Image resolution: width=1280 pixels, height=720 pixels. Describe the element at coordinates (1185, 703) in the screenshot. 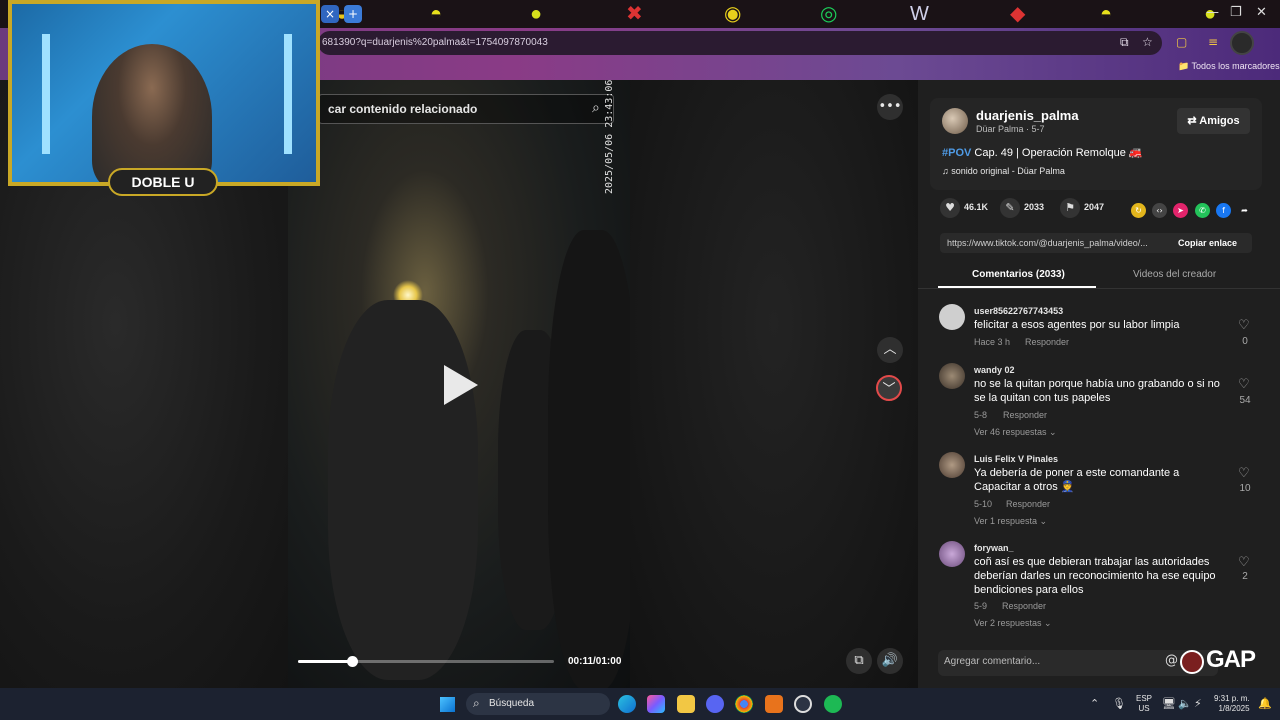

I see `volume-tray-icon: 🔈` at that location.